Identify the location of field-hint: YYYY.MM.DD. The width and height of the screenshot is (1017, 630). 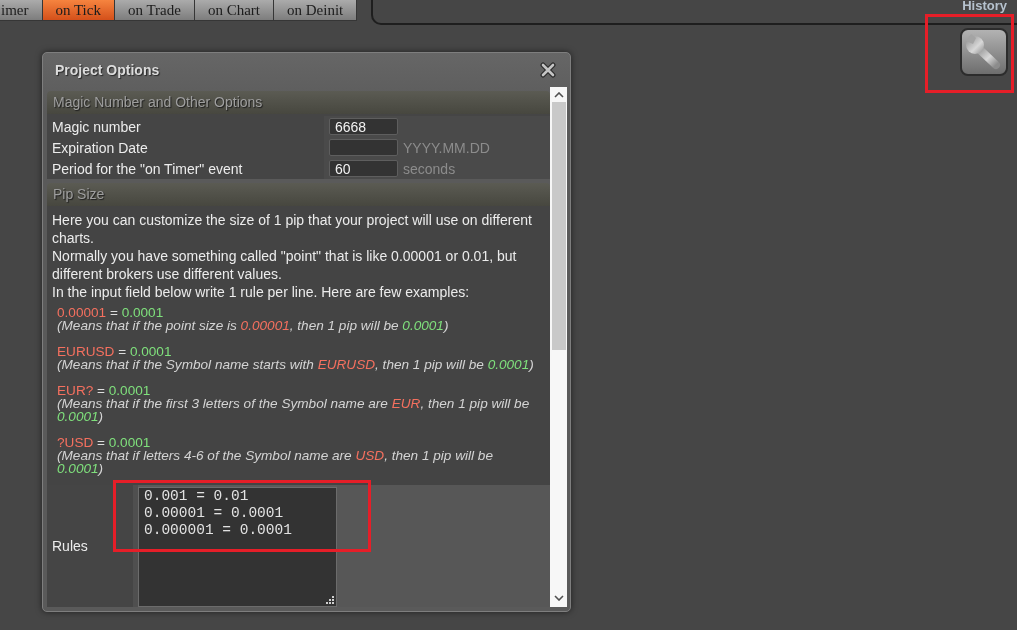
(446, 147).